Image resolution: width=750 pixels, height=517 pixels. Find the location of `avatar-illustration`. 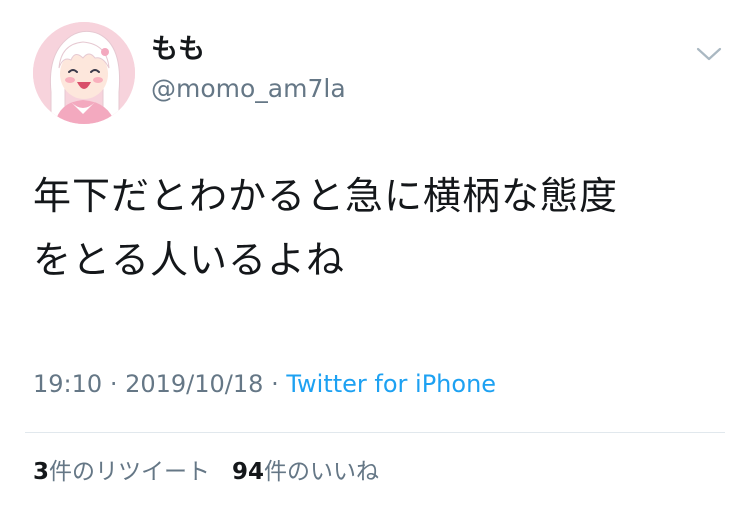

avatar-illustration is located at coordinates (84, 73).